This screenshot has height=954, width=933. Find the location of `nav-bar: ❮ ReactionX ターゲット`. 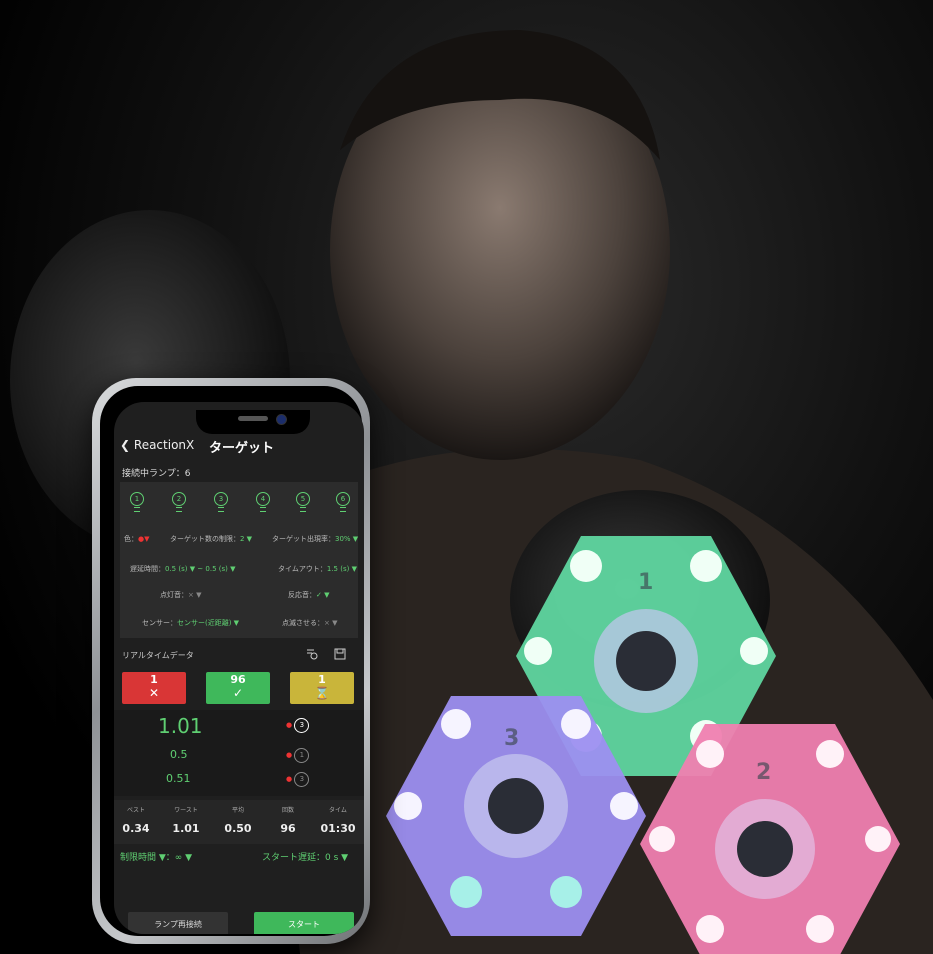

nav-bar: ❮ ReactionX ターゲット is located at coordinates (239, 447).